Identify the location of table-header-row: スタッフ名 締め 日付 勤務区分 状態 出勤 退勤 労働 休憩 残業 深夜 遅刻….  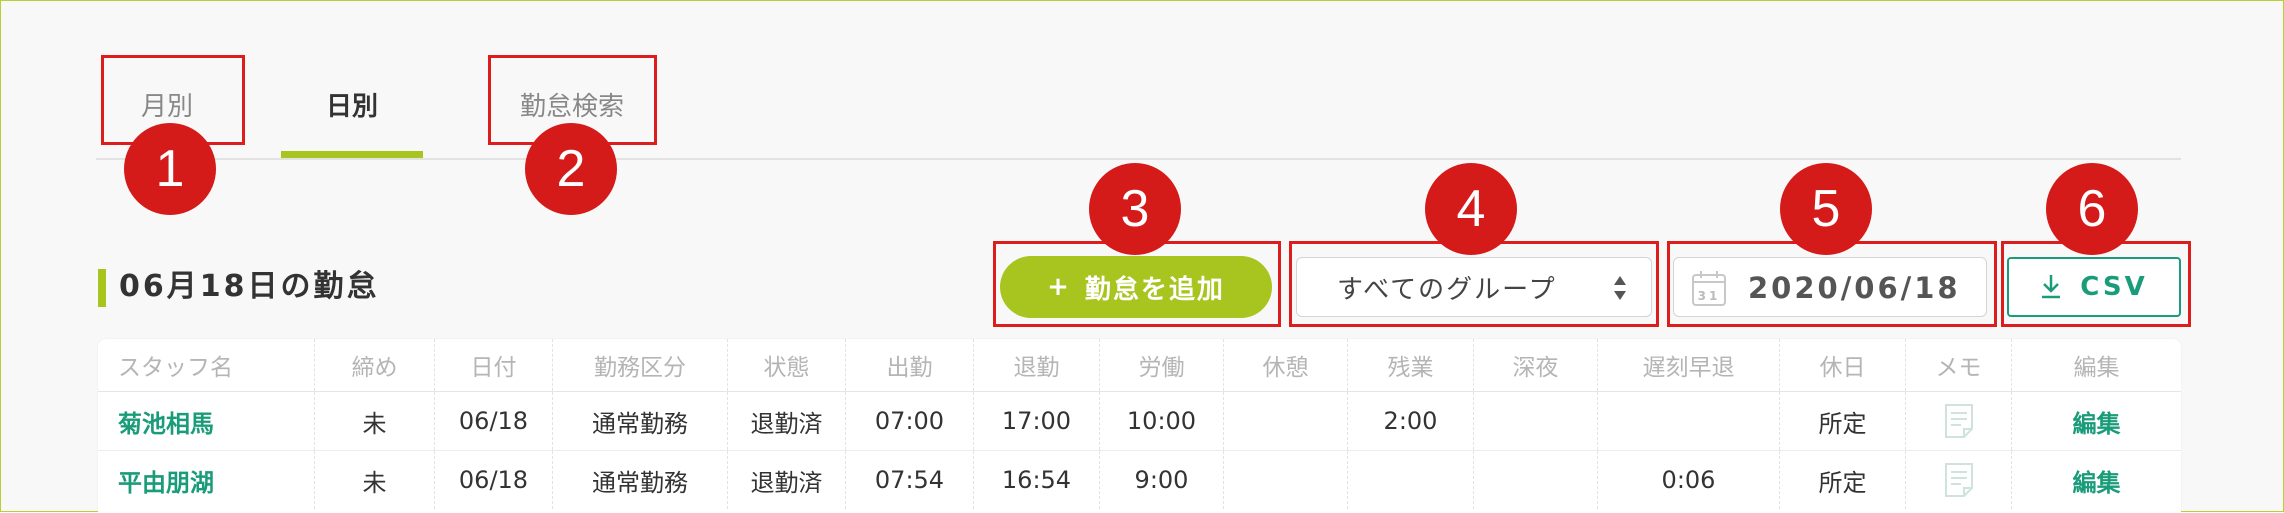
(1139, 365).